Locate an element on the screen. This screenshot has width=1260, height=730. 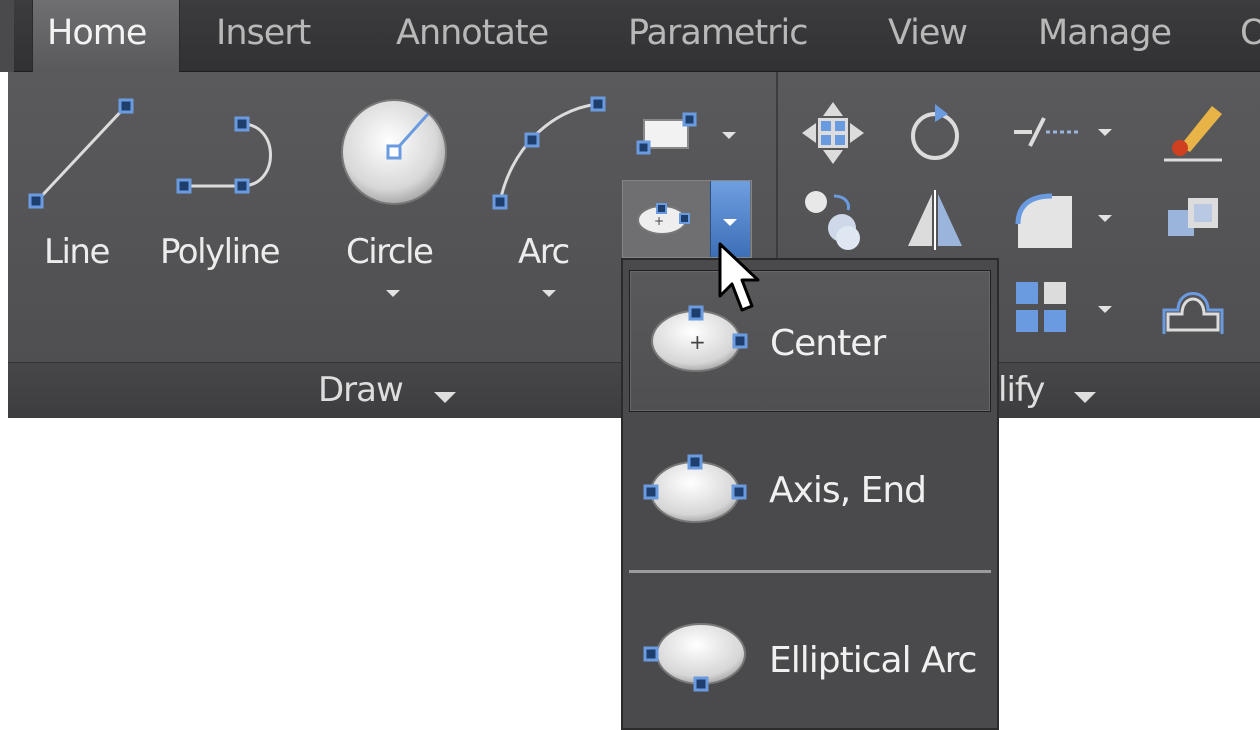
menu-item-center: + Center is located at coordinates (810, 341).